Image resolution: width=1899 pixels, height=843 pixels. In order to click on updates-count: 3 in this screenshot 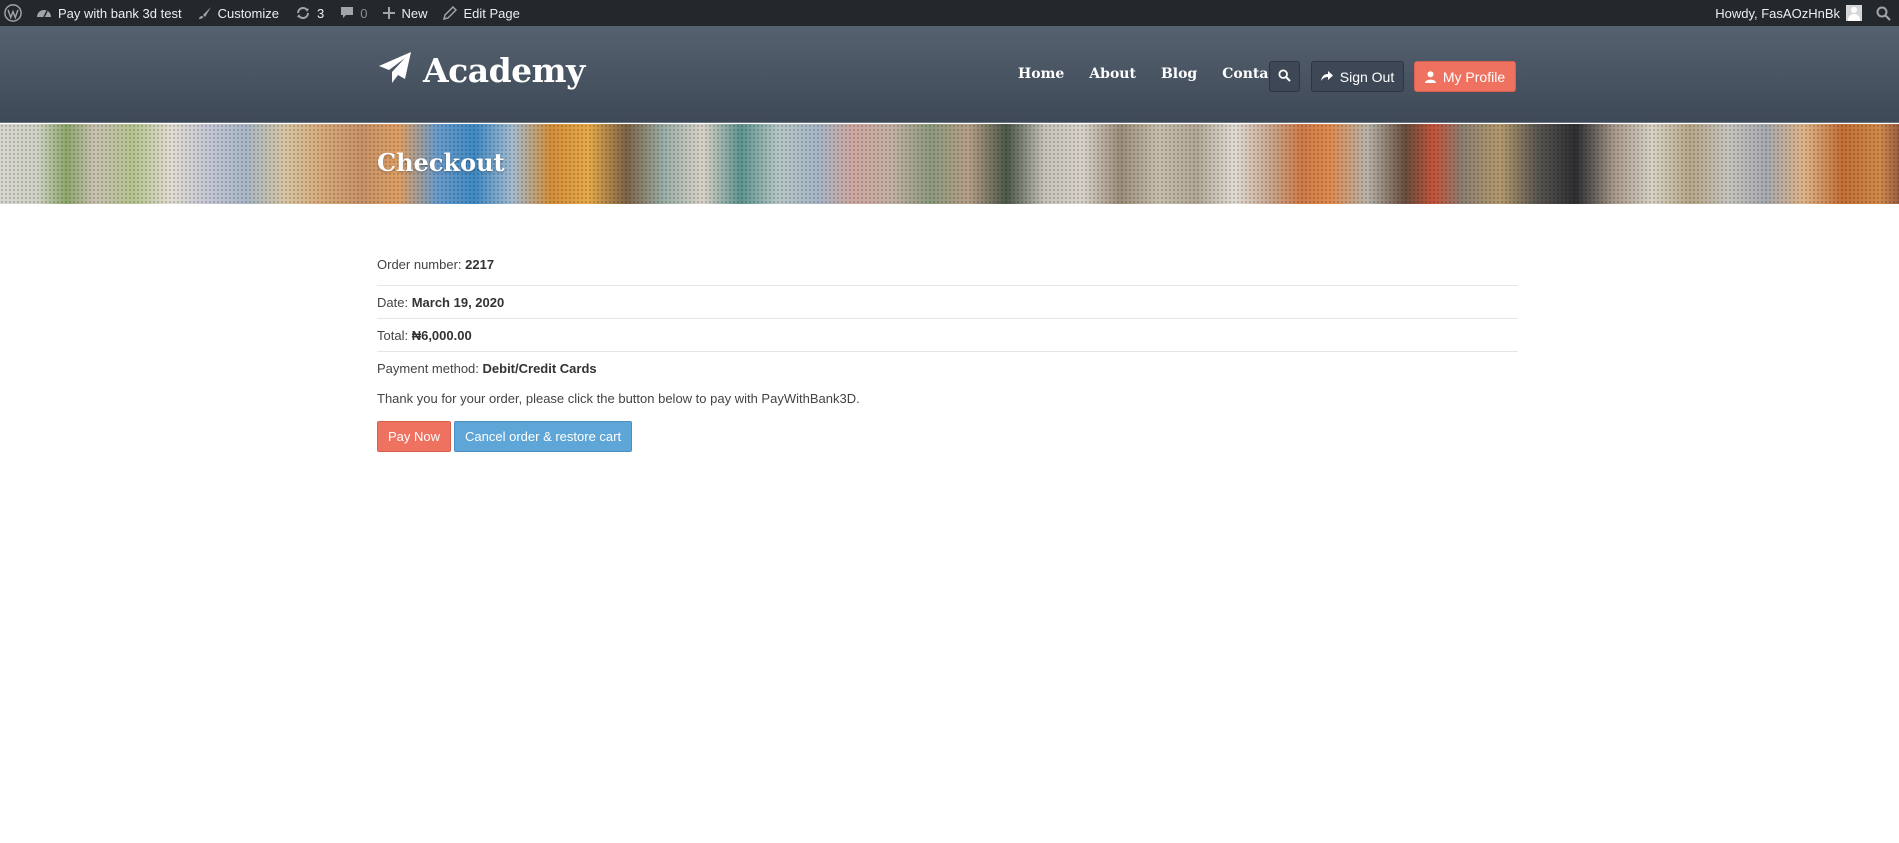, I will do `click(321, 13)`.